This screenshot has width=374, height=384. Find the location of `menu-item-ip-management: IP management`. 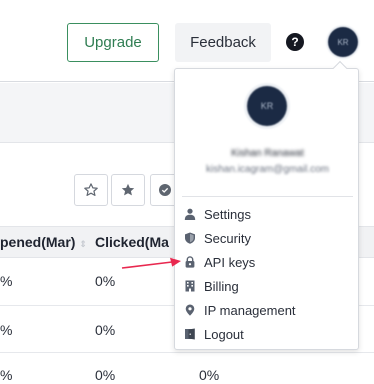

menu-item-ip-management: IP management is located at coordinates (267, 310).